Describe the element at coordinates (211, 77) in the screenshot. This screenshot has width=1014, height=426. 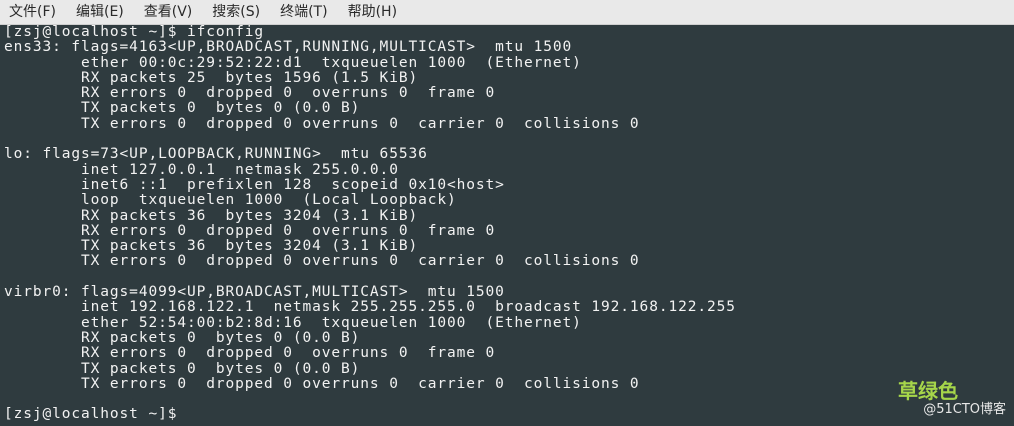
I see `terminal-line: RX packets 25 bytes 1596 (1.5 KiB)` at that location.